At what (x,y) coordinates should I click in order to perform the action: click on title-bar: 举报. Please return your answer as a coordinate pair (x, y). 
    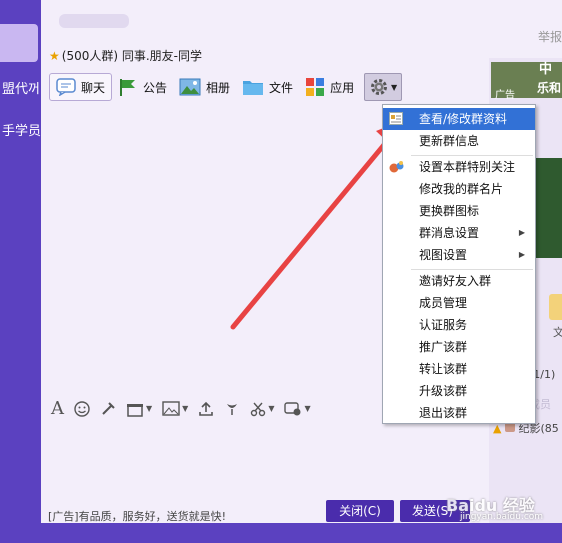
    Looking at the image, I should click on (301, 22).